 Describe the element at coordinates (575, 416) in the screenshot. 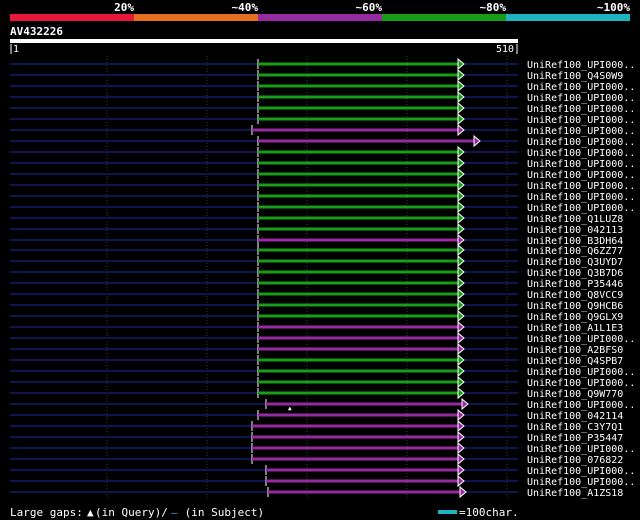

I see `hit-label: UniRef100_042114` at that location.